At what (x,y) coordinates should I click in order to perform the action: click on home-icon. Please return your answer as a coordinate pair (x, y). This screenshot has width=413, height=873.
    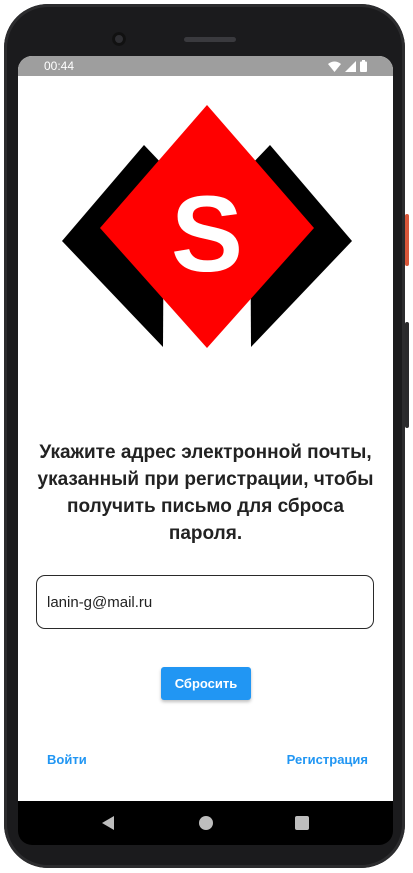
    Looking at the image, I should click on (206, 823).